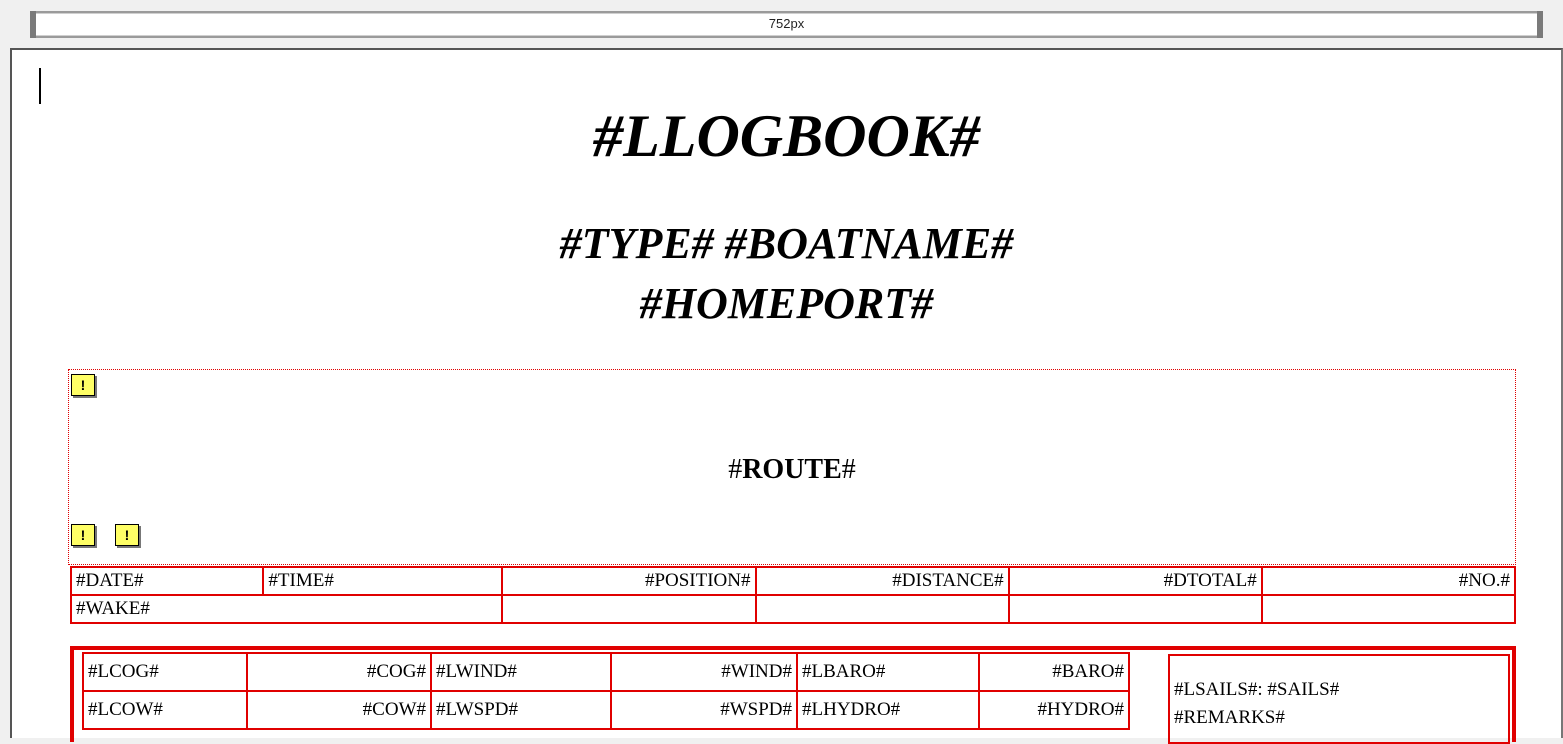 This screenshot has height=744, width=1563. Describe the element at coordinates (165, 672) in the screenshot. I see `lcog-cell: #LCOG#` at that location.